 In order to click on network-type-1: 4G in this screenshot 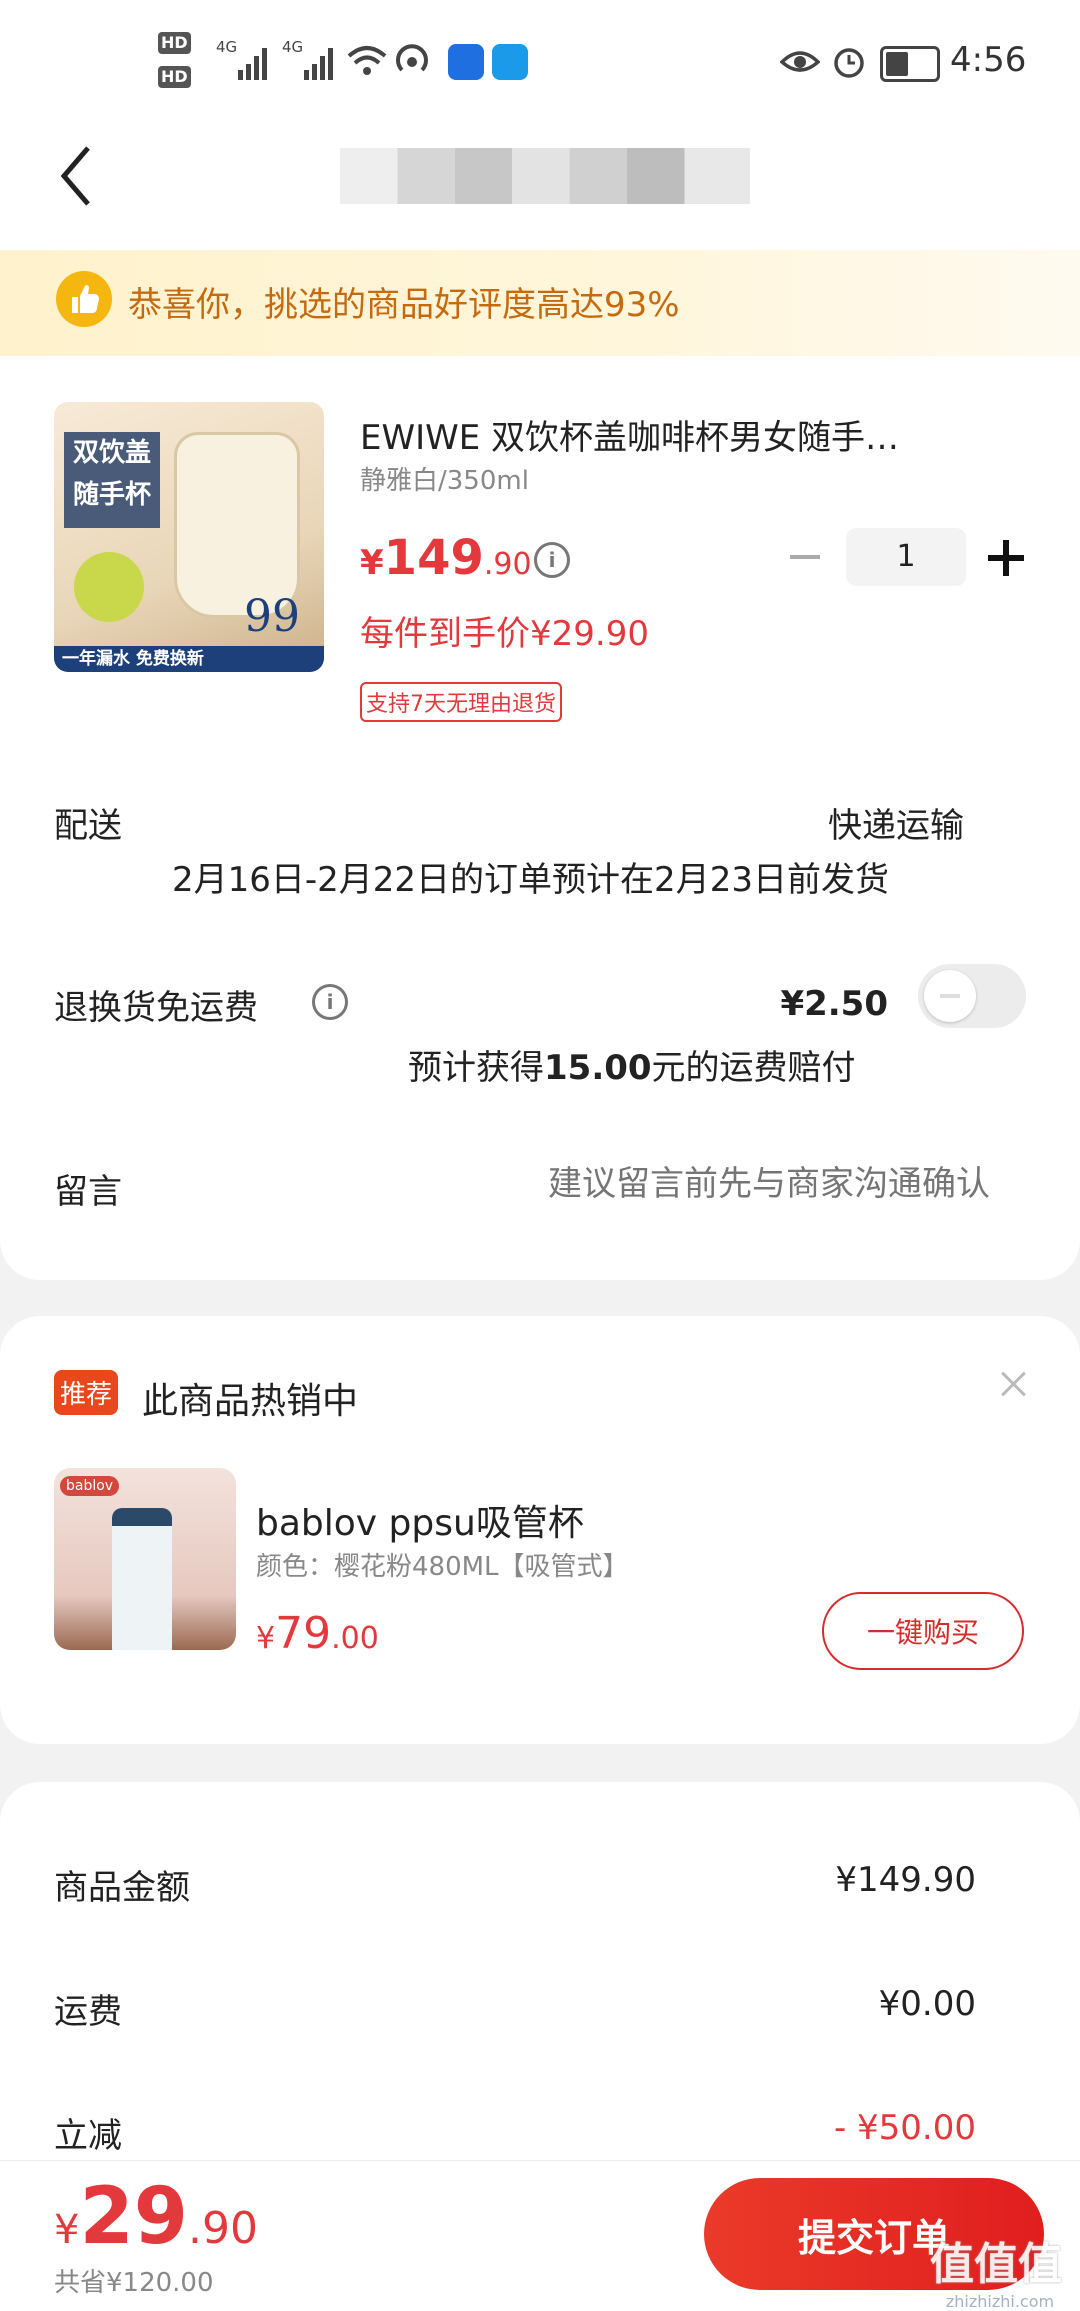, I will do `click(227, 47)`.